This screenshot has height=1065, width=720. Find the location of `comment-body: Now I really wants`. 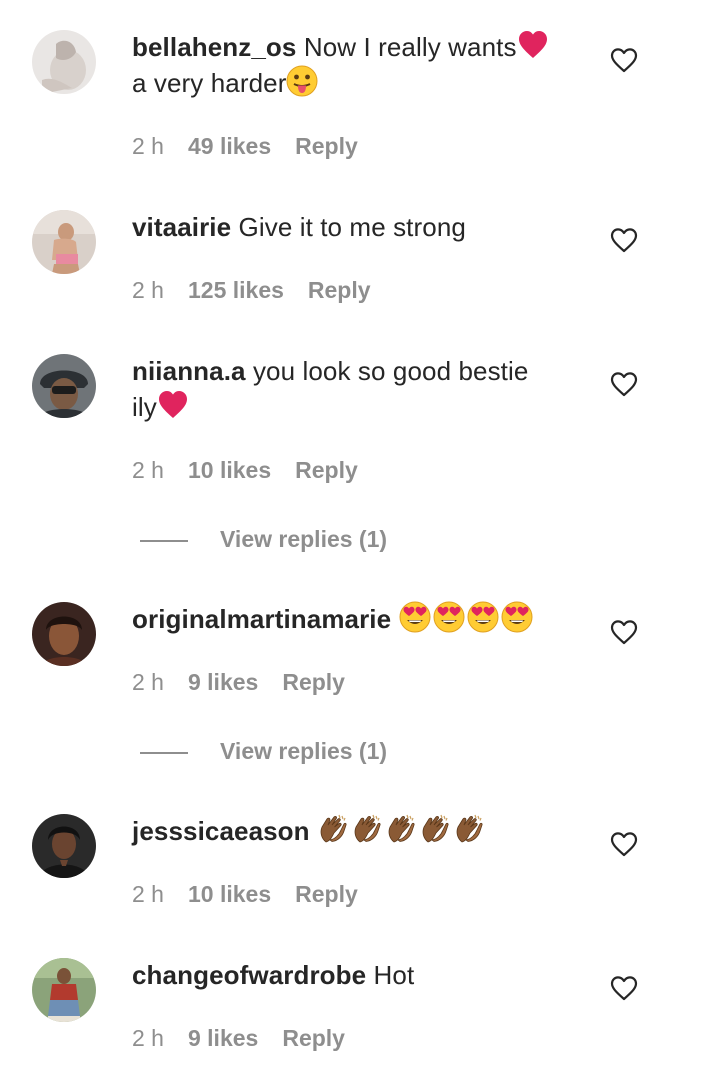

comment-body: Now I really wants is located at coordinates (410, 47).